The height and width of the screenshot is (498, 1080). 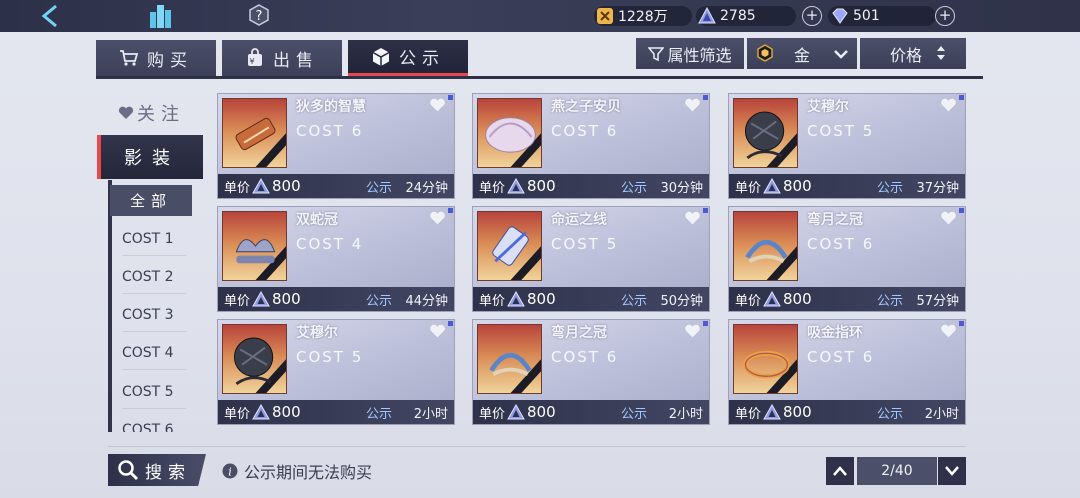 What do you see at coordinates (157, 470) in the screenshot?
I see `search-button: 搜索` at bounding box center [157, 470].